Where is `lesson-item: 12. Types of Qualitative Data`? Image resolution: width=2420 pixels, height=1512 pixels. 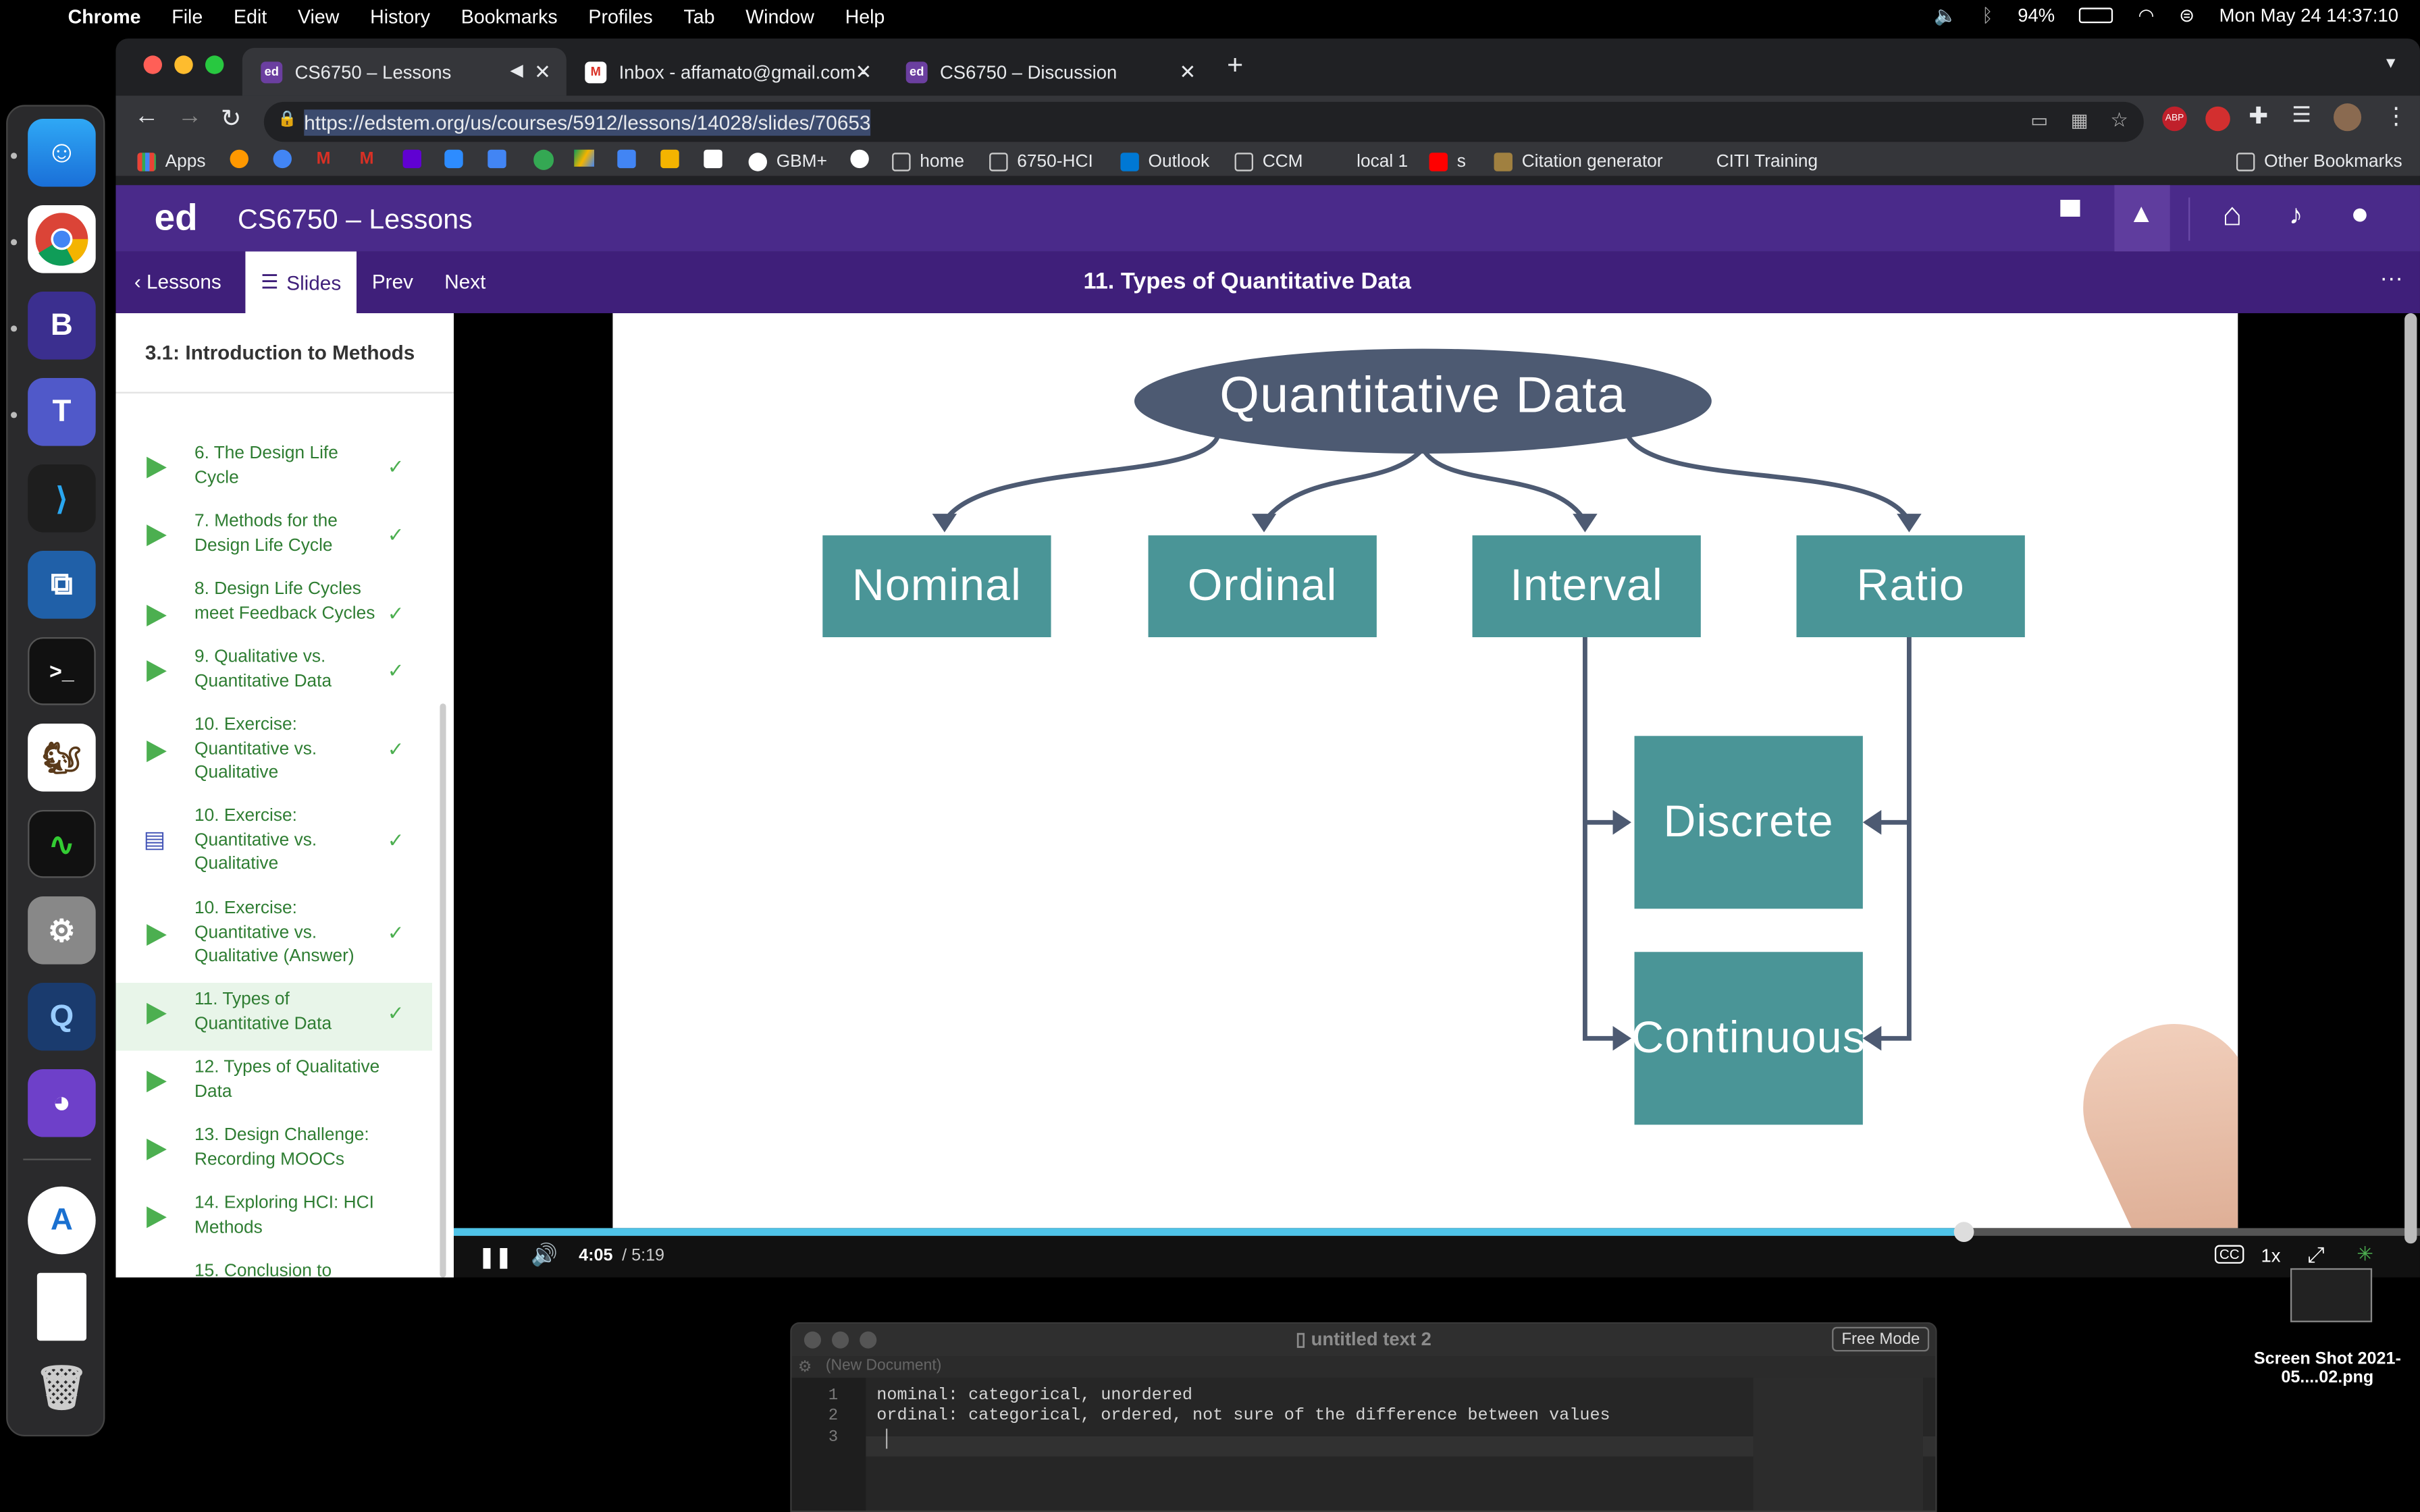 lesson-item: 12. Types of Qualitative Data is located at coordinates (273, 1087).